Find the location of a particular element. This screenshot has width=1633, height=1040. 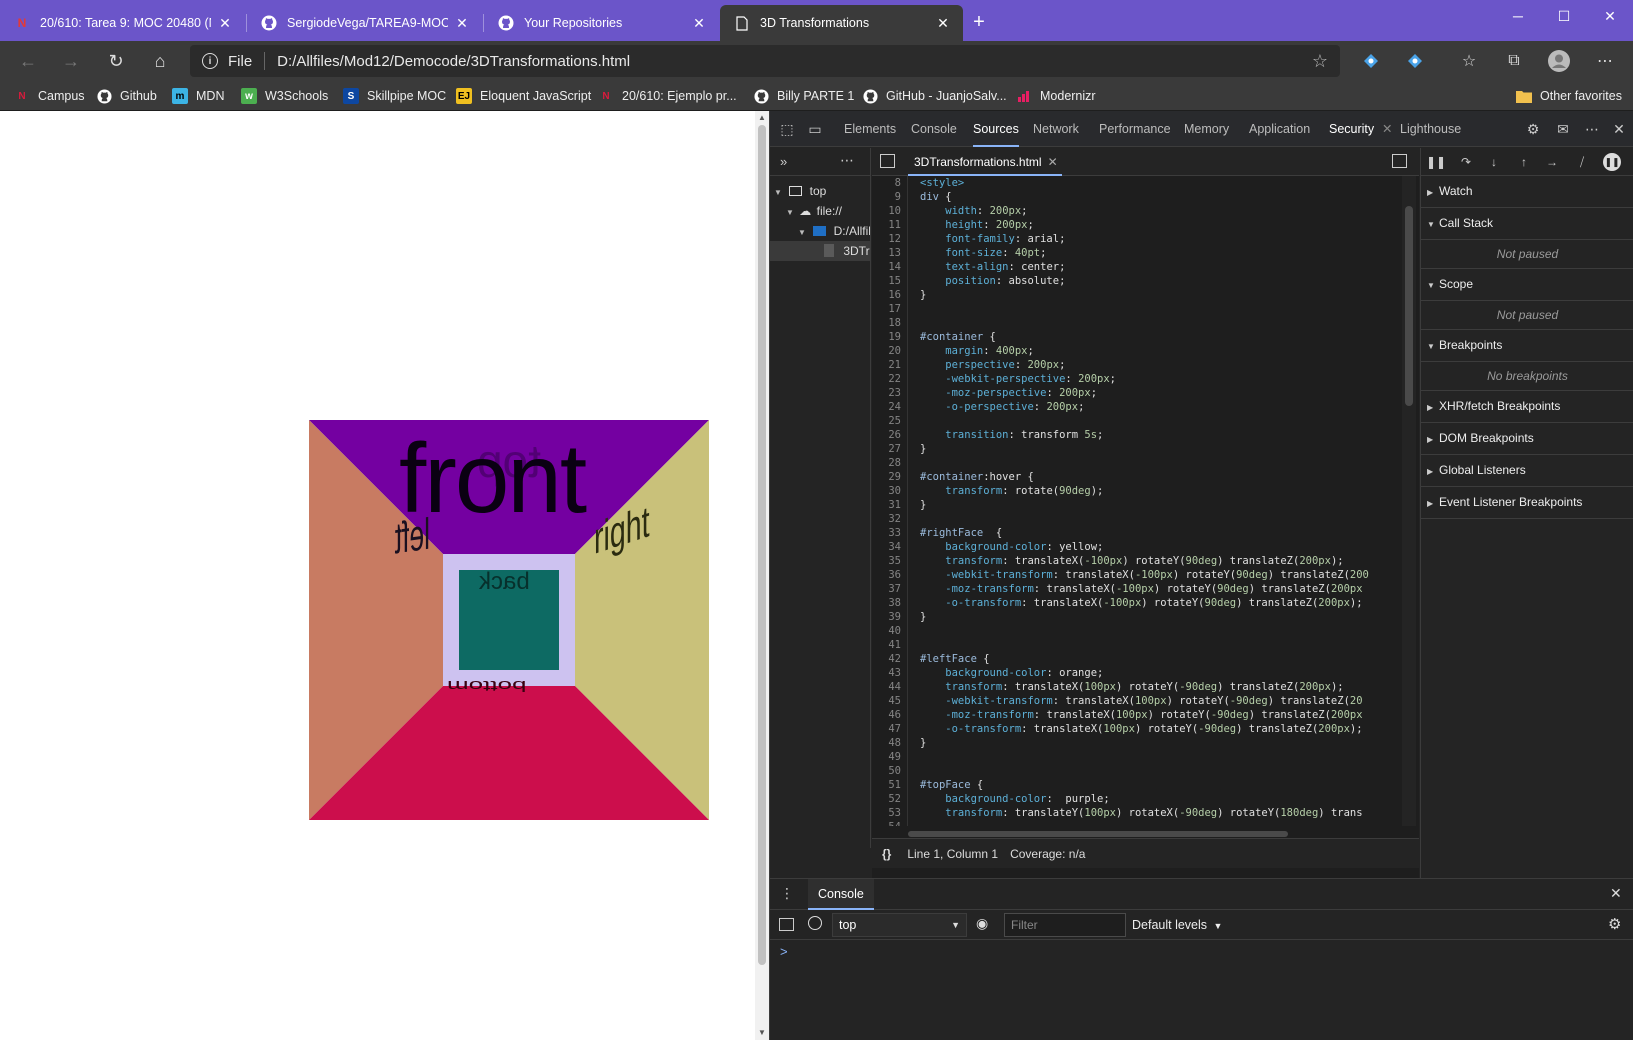

browser-tab-2: SergiodeVega/TAREA9-MOC-11- ✕ is located at coordinates (364, 23).